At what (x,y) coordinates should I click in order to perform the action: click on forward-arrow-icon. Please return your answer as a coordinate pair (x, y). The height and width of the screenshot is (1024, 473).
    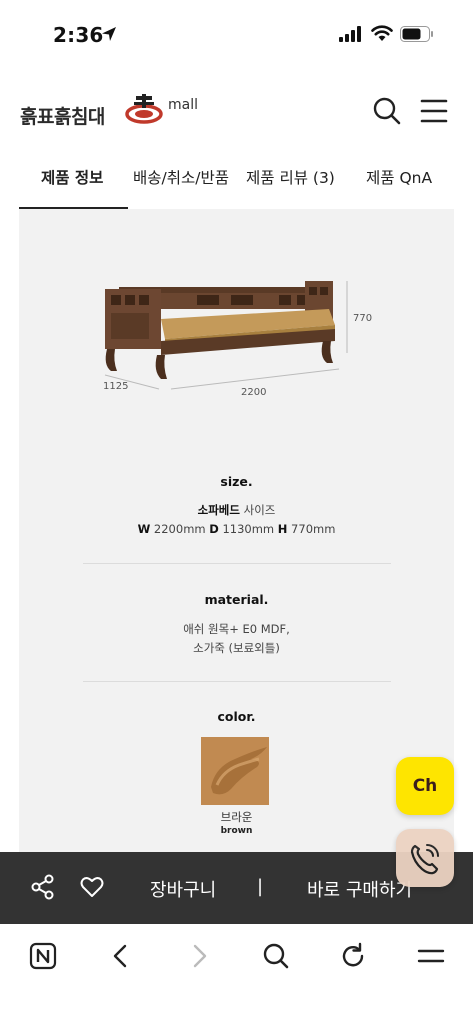
    Looking at the image, I should click on (199, 956).